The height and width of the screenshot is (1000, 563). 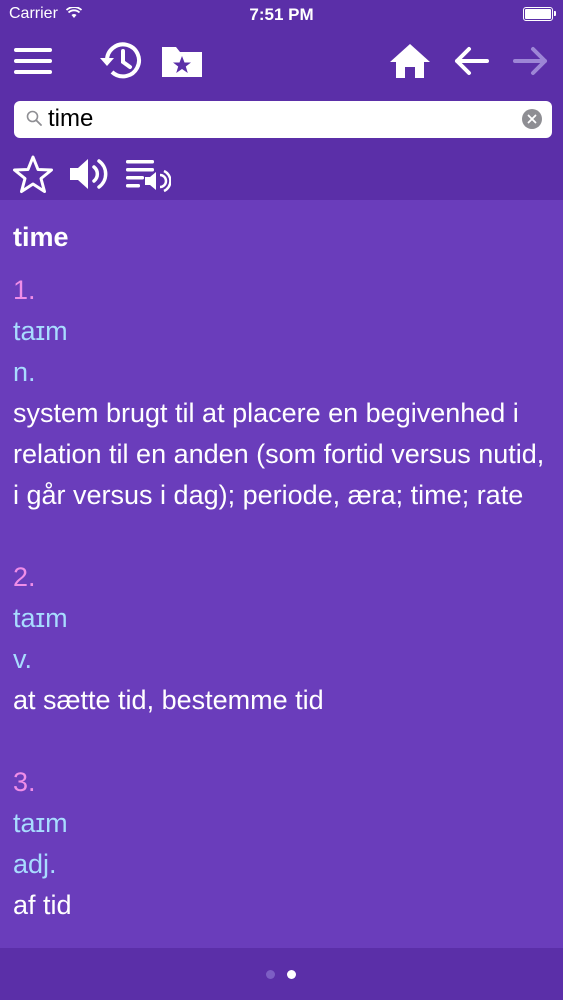 I want to click on back-button, so click(x=471, y=61).